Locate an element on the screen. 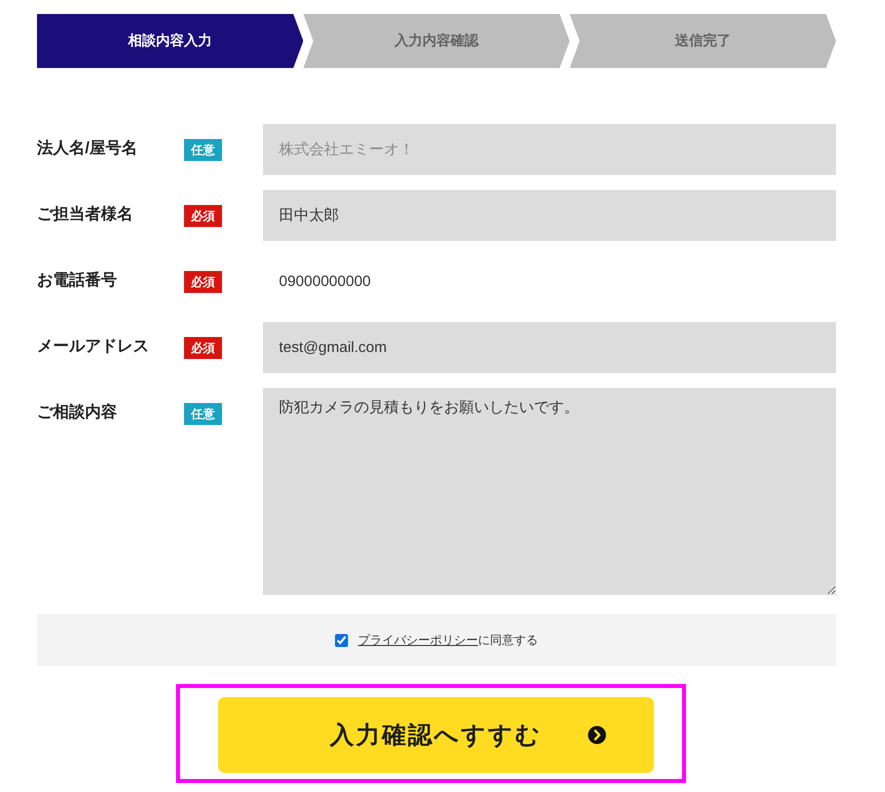 The image size is (885, 792). field-label: ご担当者様名 is located at coordinates (85, 215).